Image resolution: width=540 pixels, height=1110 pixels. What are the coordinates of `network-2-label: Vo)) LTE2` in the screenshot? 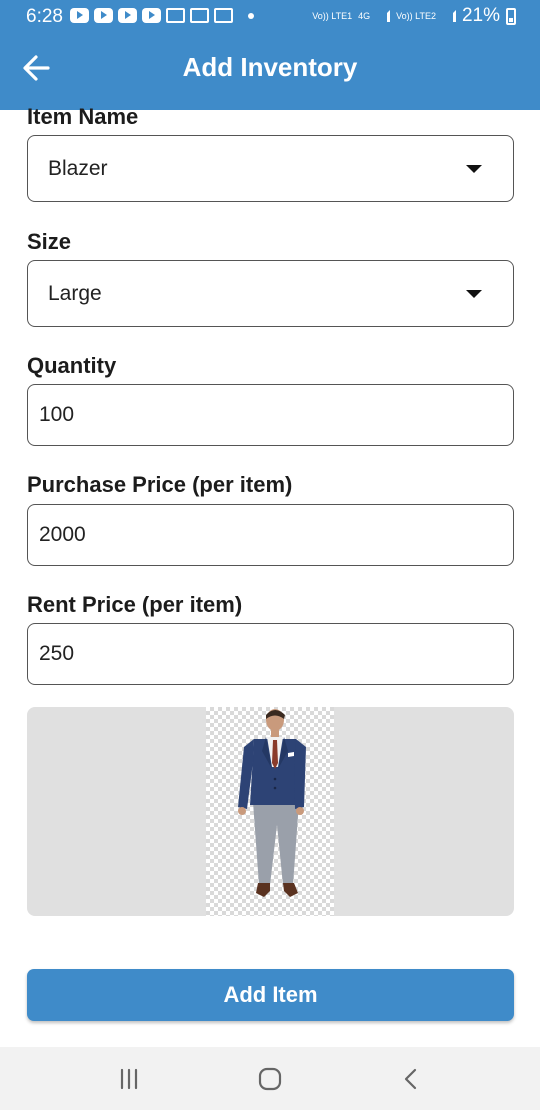 It's located at (416, 15).